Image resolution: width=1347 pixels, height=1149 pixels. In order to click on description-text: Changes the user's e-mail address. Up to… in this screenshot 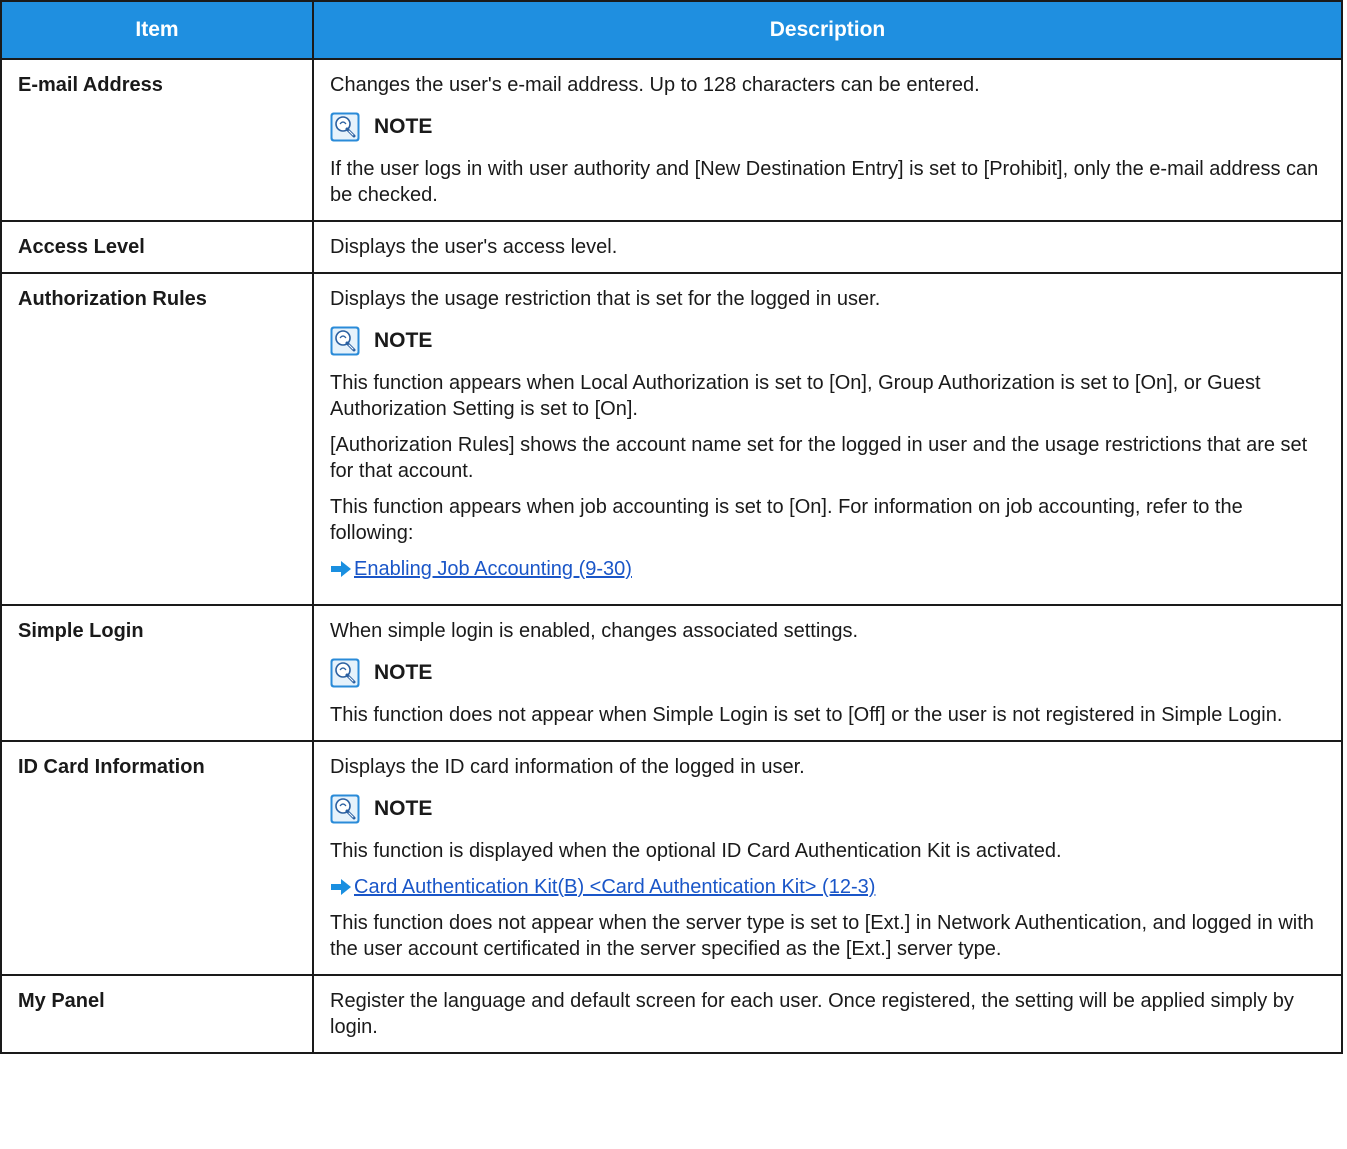, I will do `click(655, 85)`.